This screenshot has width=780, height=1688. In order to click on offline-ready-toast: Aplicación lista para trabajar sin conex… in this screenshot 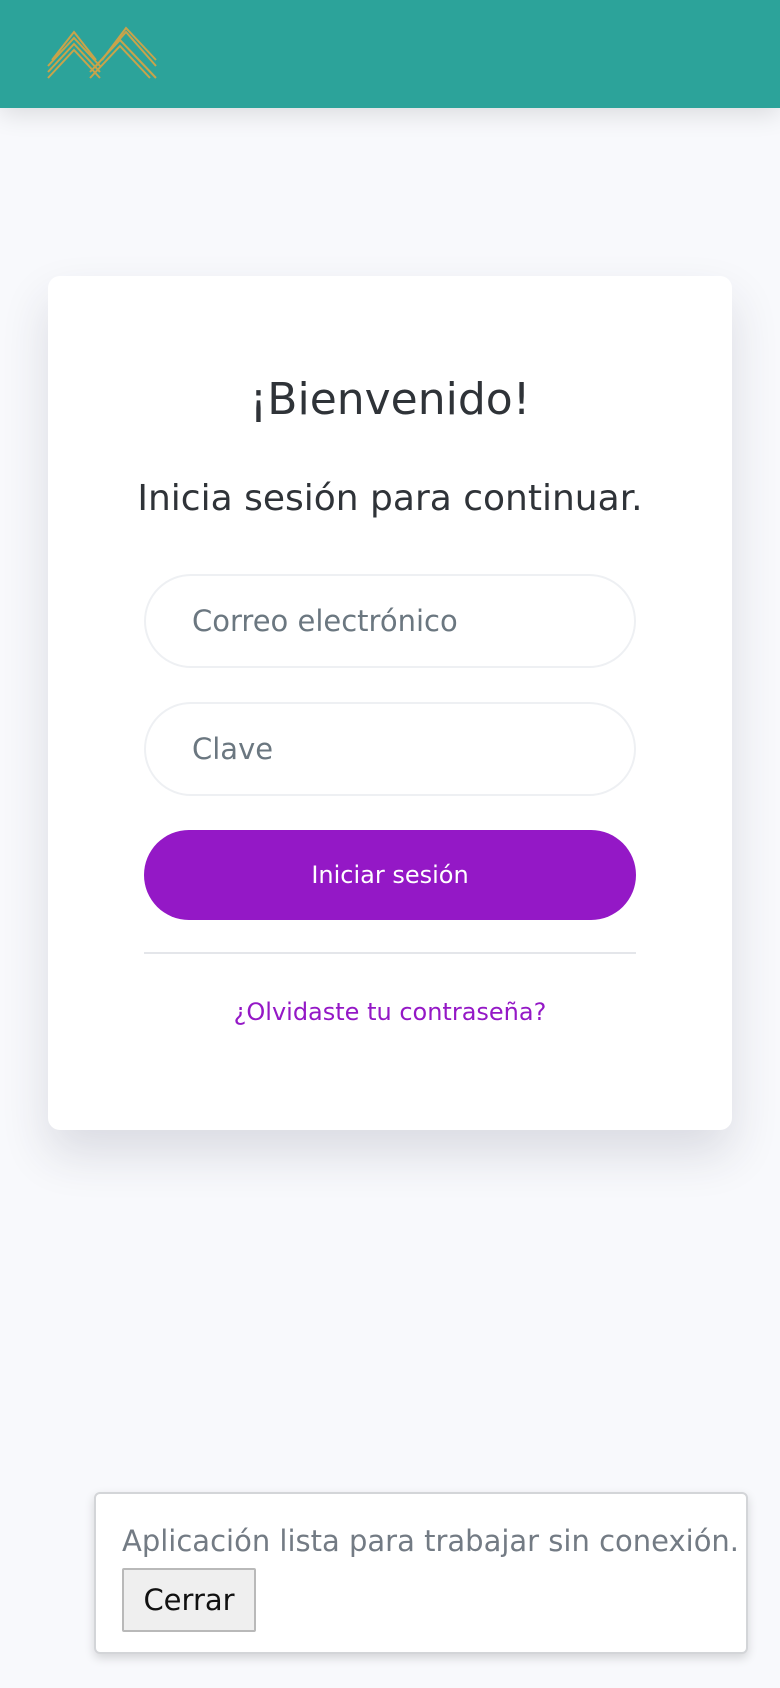, I will do `click(421, 1573)`.